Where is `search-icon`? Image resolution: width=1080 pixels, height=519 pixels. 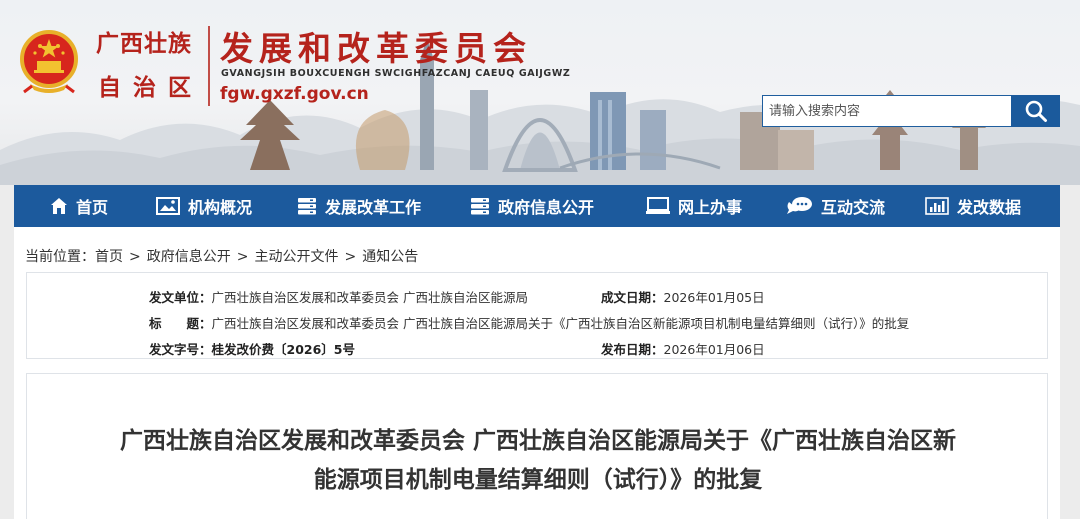
search-icon is located at coordinates (1036, 111).